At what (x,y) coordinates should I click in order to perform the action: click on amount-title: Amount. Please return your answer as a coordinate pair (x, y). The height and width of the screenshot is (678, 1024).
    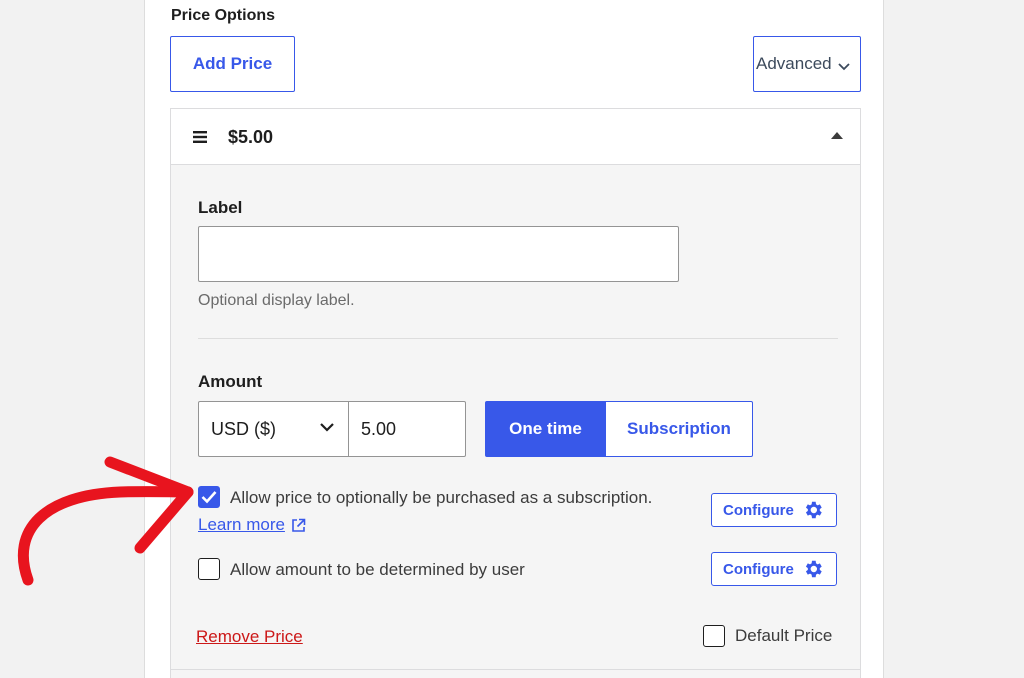
    Looking at the image, I should click on (230, 381).